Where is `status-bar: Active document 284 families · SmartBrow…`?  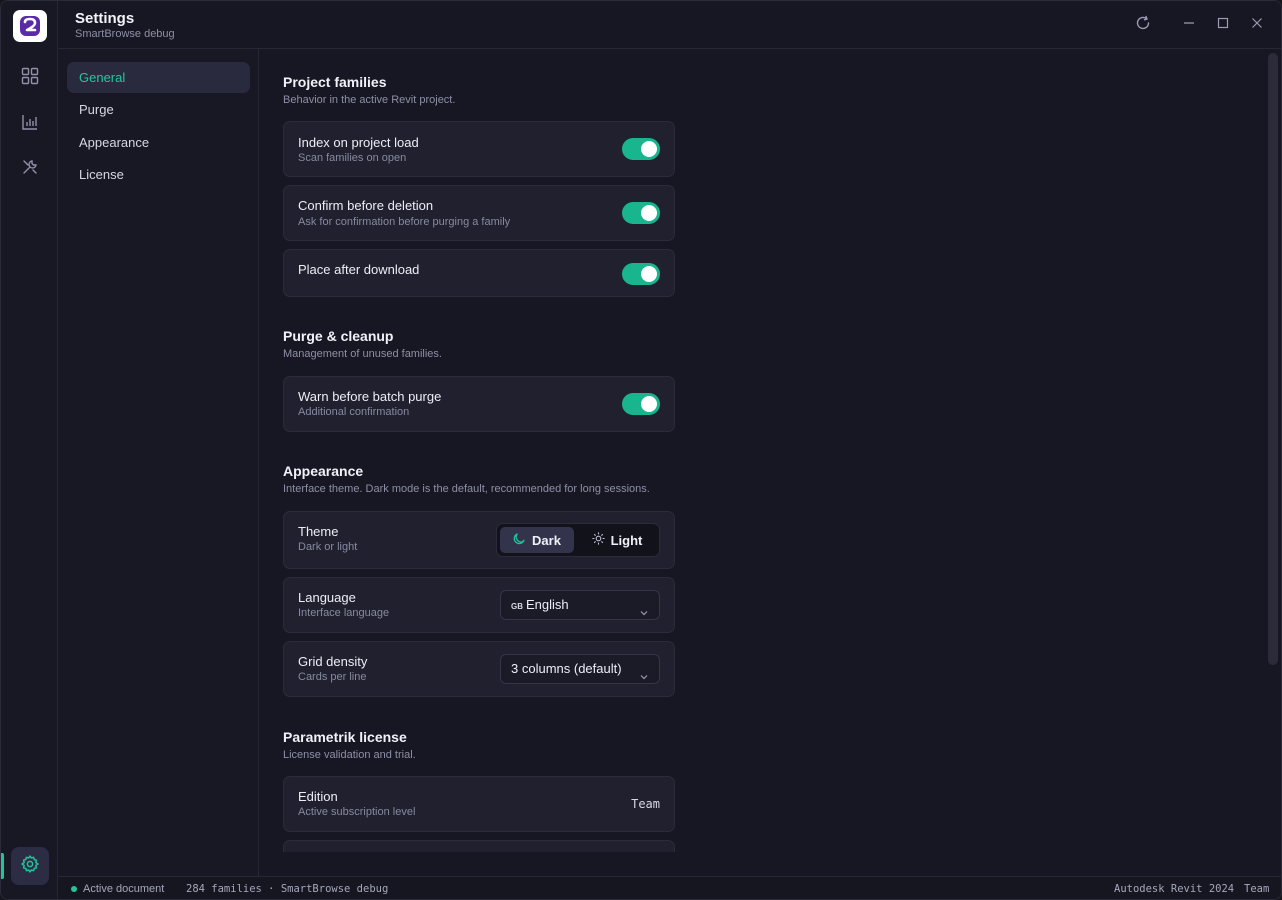 status-bar: Active document 284 families · SmartBrow… is located at coordinates (669, 887).